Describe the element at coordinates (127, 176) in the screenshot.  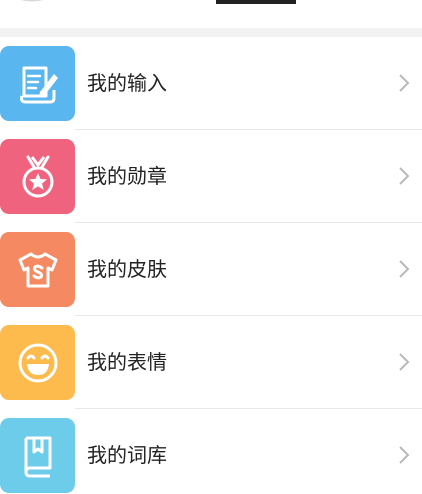
I see `my-medals-label: 我的勋章` at that location.